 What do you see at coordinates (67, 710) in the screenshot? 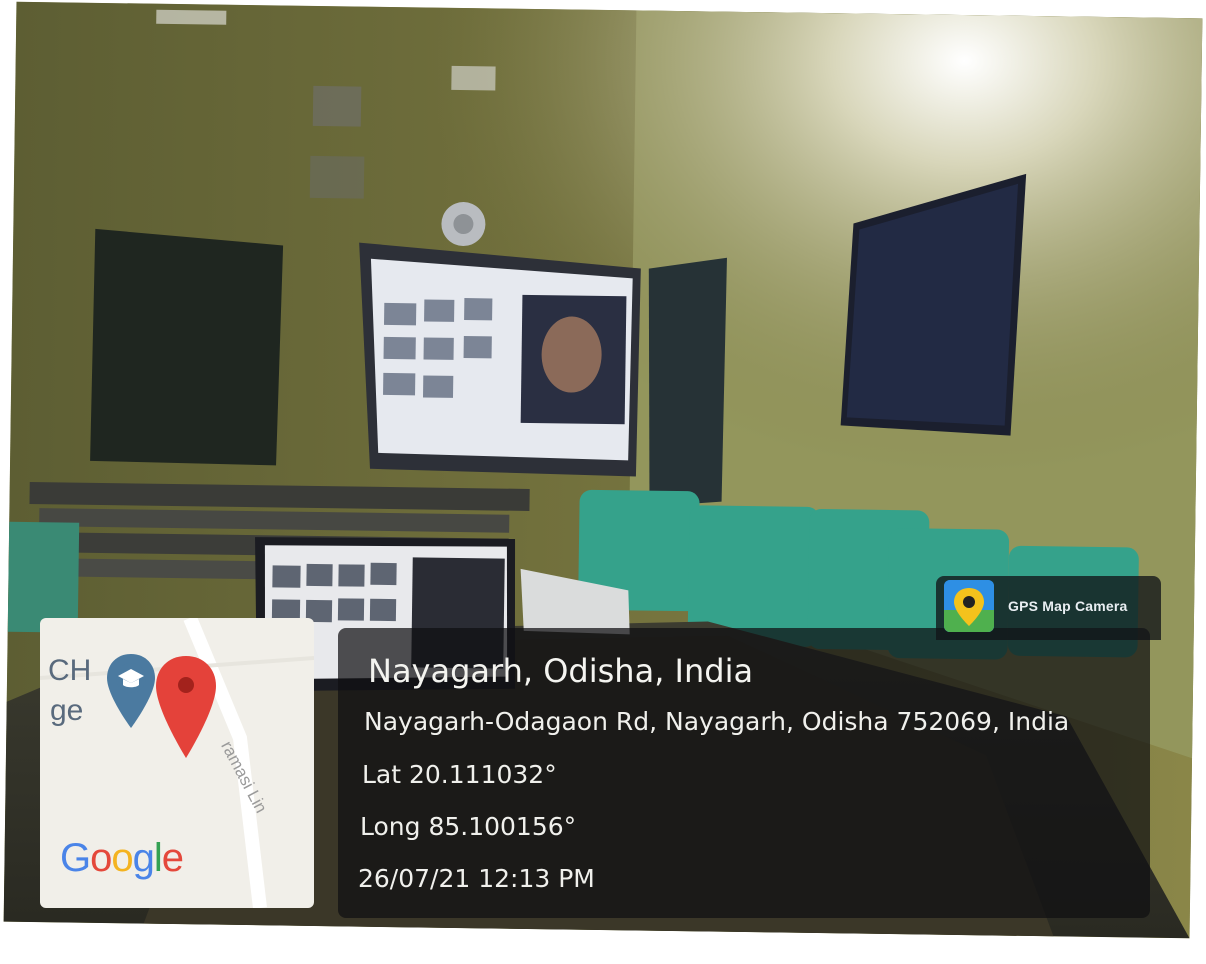
I see `map-label-2: ge` at bounding box center [67, 710].